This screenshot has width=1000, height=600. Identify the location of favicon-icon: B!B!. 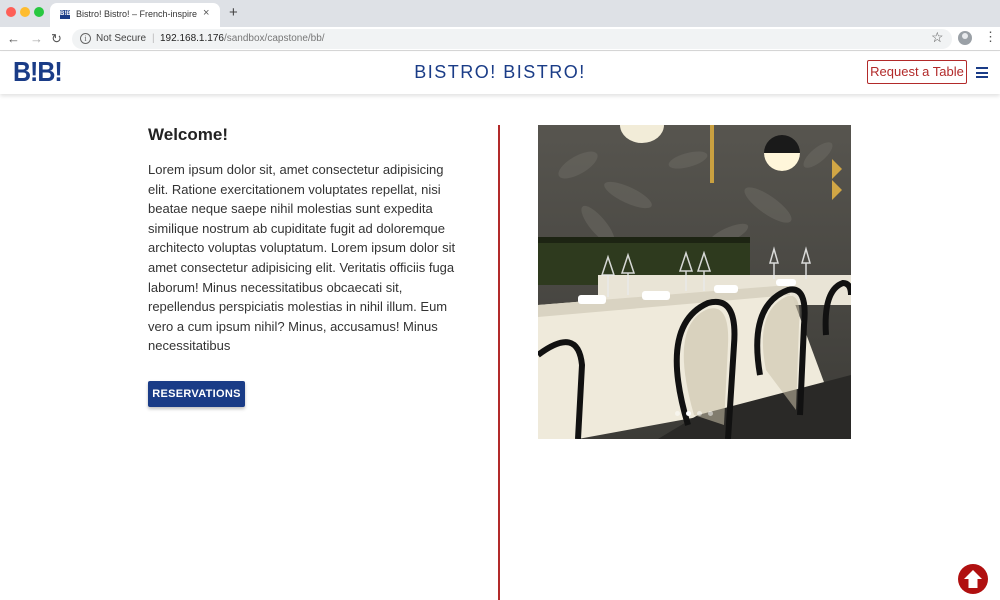
(66, 14).